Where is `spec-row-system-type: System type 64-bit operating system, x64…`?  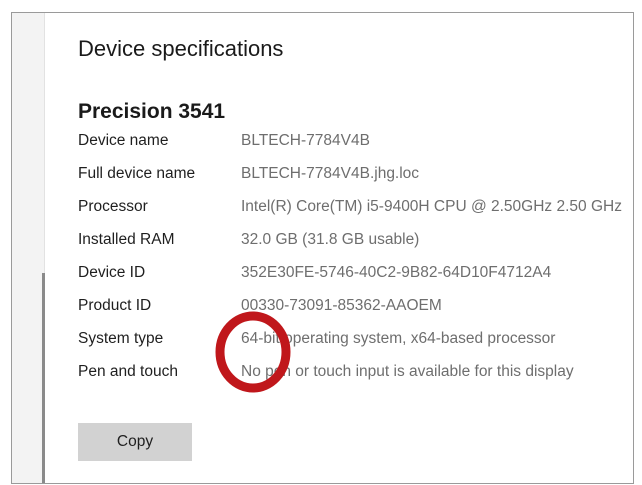 spec-row-system-type: System type 64-bit operating system, x64… is located at coordinates (356, 338).